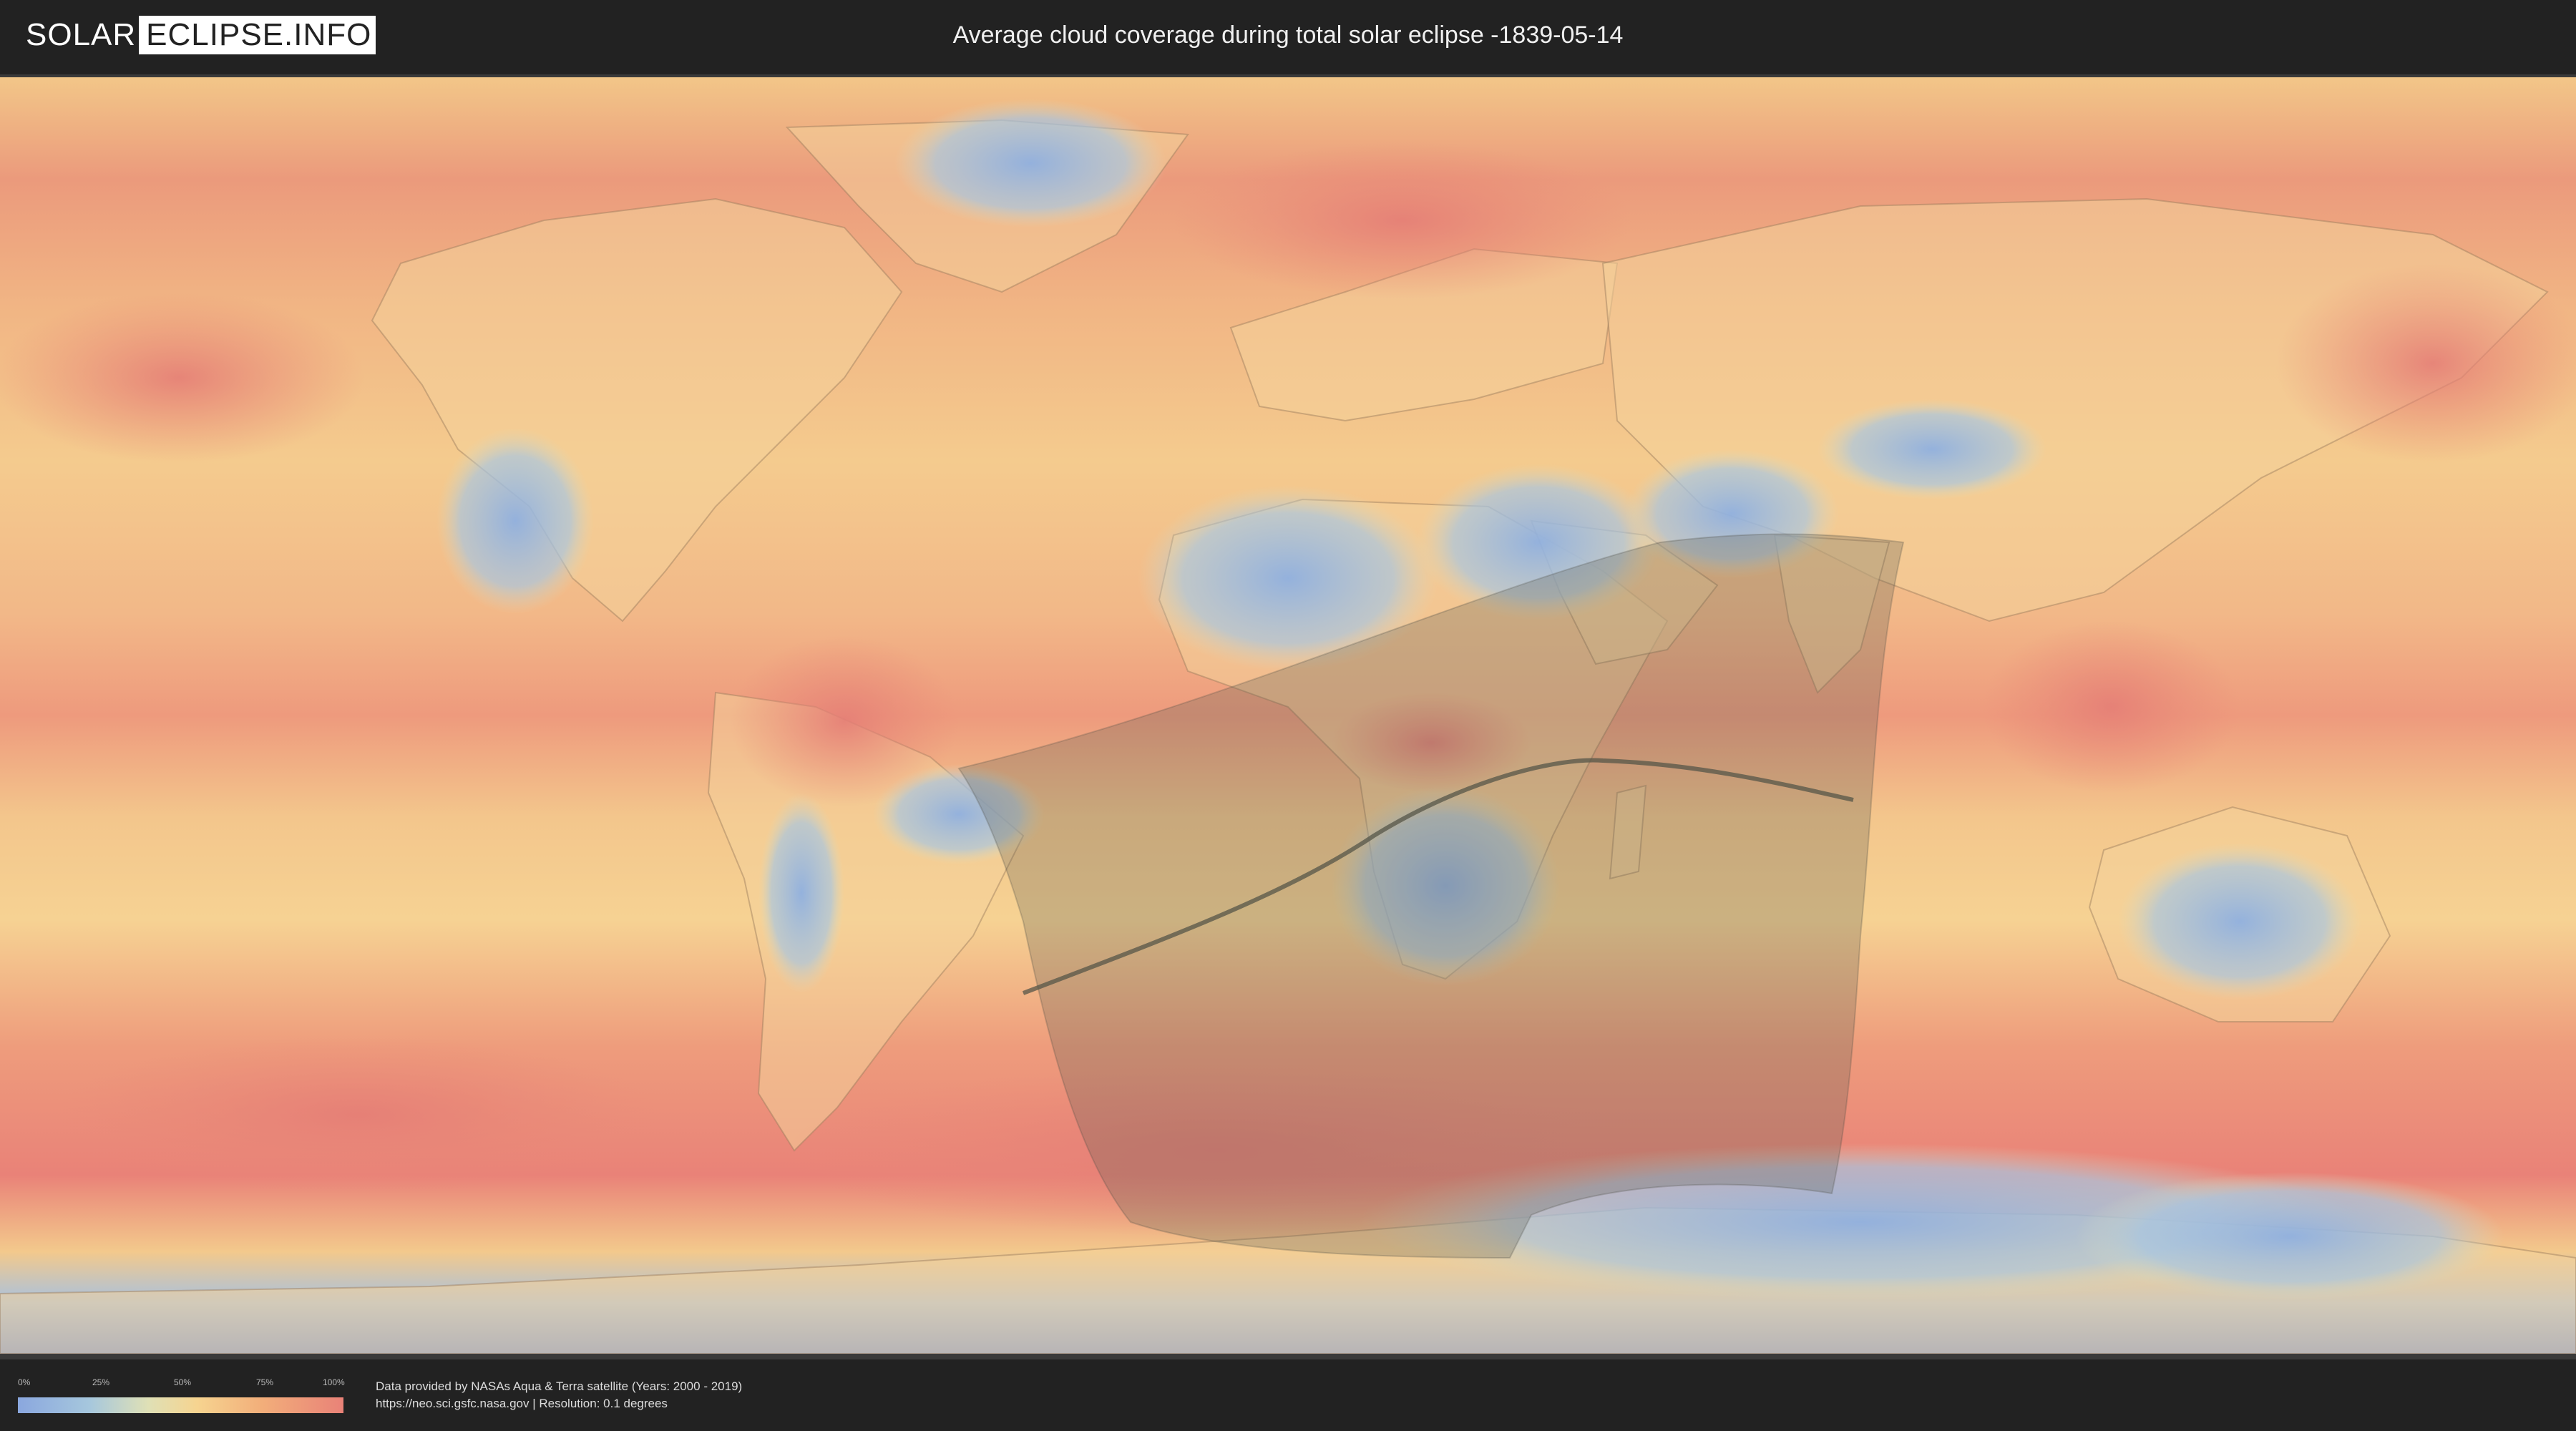 The width and height of the screenshot is (2576, 1431). Describe the element at coordinates (24, 1382) in the screenshot. I see `legend-label-0: 0%` at that location.